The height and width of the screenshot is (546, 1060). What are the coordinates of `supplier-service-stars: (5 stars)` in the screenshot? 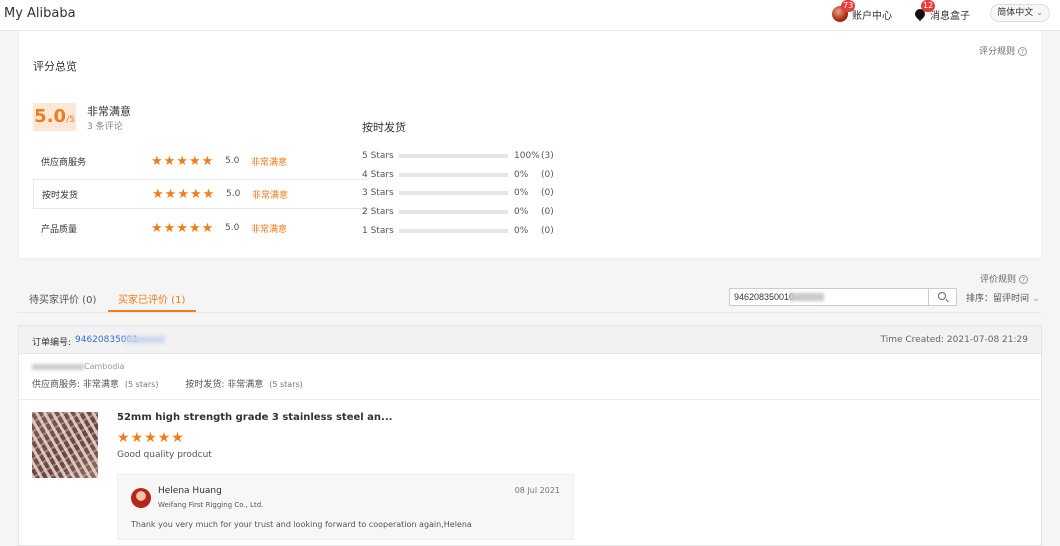 It's located at (141, 384).